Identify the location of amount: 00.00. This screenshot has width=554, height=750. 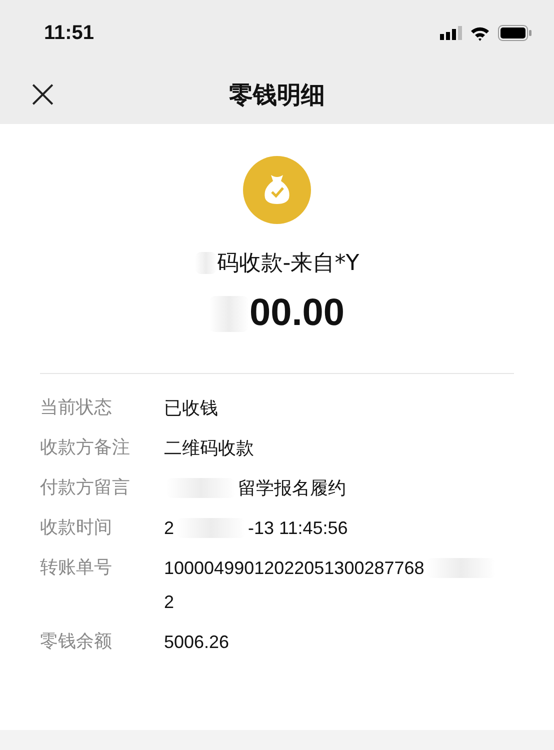
(297, 313).